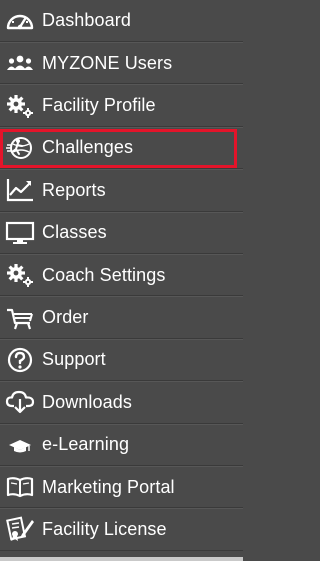 The width and height of the screenshot is (320, 561). I want to click on sidebar-item-coach-settings: Coach Settings, so click(121, 275).